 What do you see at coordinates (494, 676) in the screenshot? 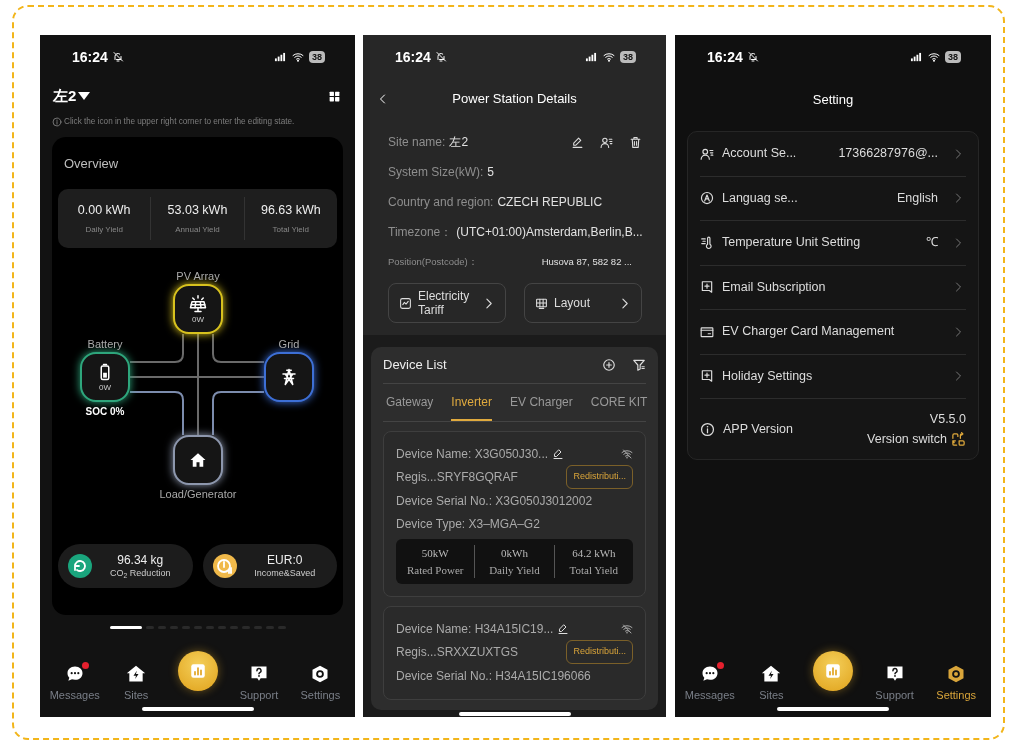
I see `serial-number: Device Serial No.: H34A15IC196066` at bounding box center [494, 676].